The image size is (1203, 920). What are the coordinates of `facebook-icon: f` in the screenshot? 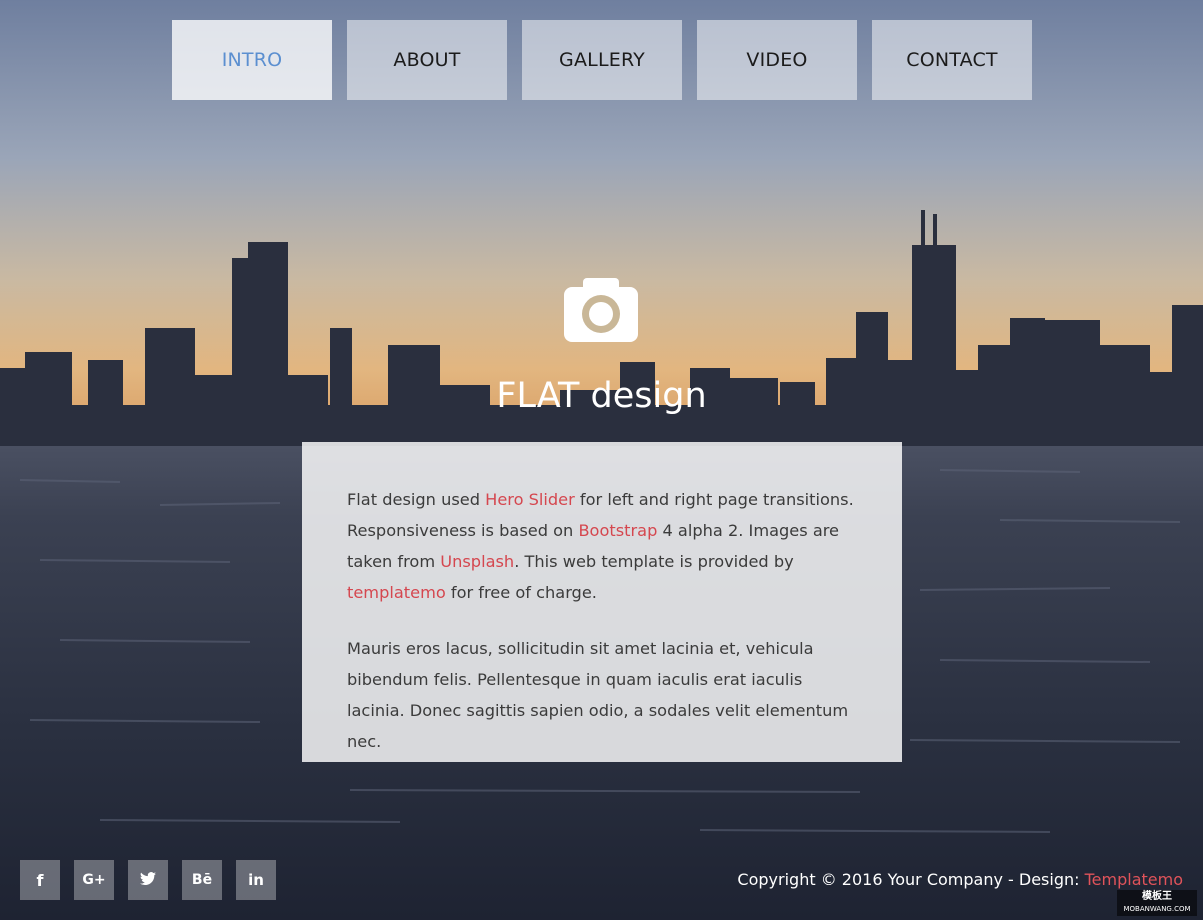 It's located at (40, 880).